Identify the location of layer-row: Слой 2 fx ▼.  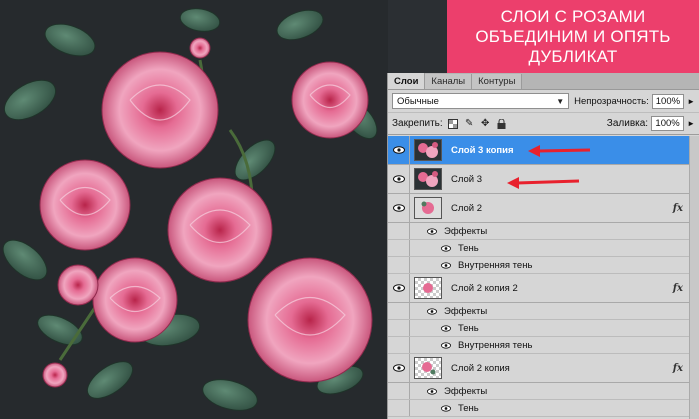
(543, 208).